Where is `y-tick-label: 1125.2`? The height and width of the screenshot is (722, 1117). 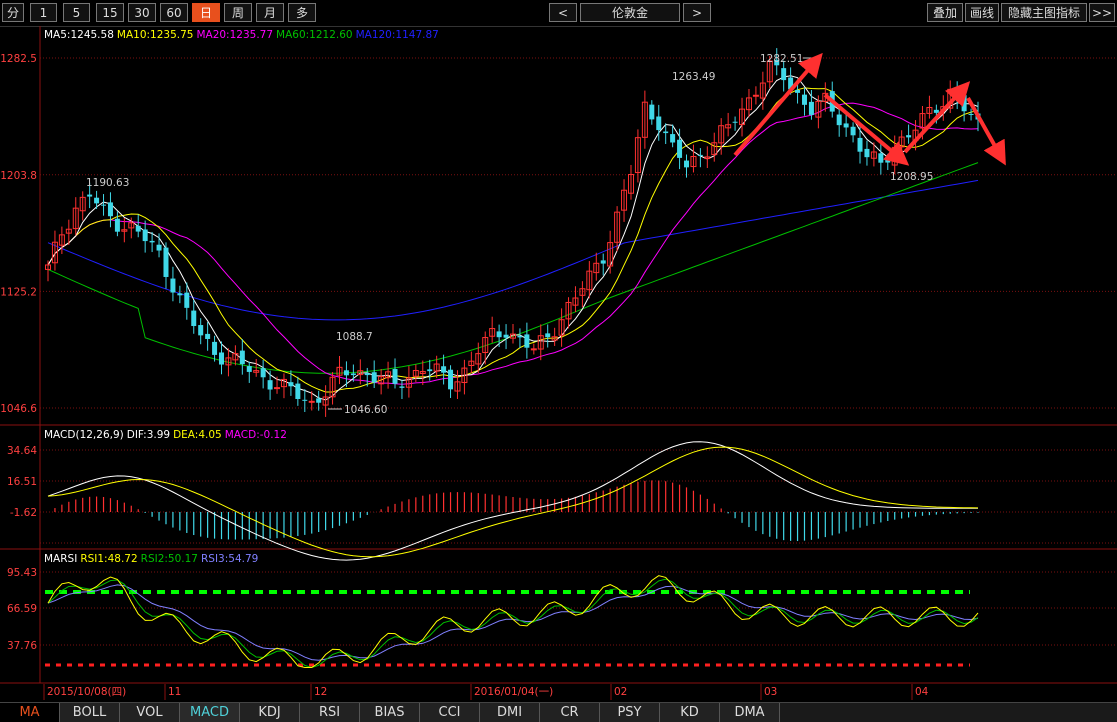
y-tick-label: 1125.2 is located at coordinates (18, 292).